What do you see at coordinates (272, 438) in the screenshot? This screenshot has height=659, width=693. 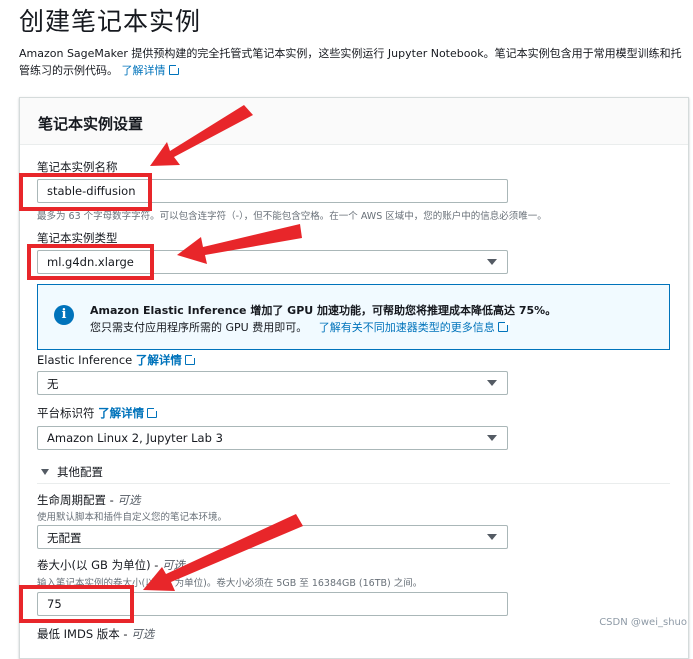 I see `platform-select: Amazon Linux 2, Jupyter Lab 3` at bounding box center [272, 438].